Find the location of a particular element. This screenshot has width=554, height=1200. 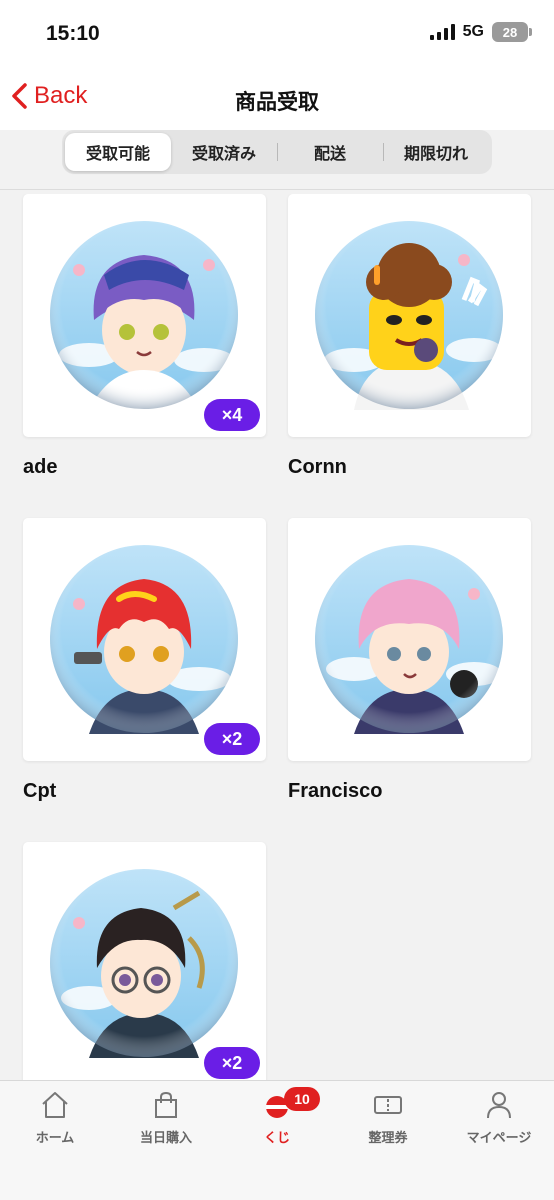

tab-label: くじ is located at coordinates (276, 1138).